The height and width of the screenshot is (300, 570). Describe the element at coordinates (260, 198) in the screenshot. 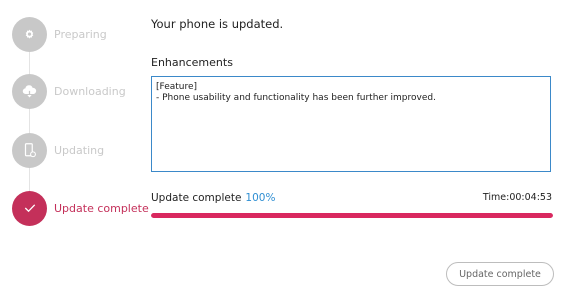

I see `progress-percent: 100%` at that location.